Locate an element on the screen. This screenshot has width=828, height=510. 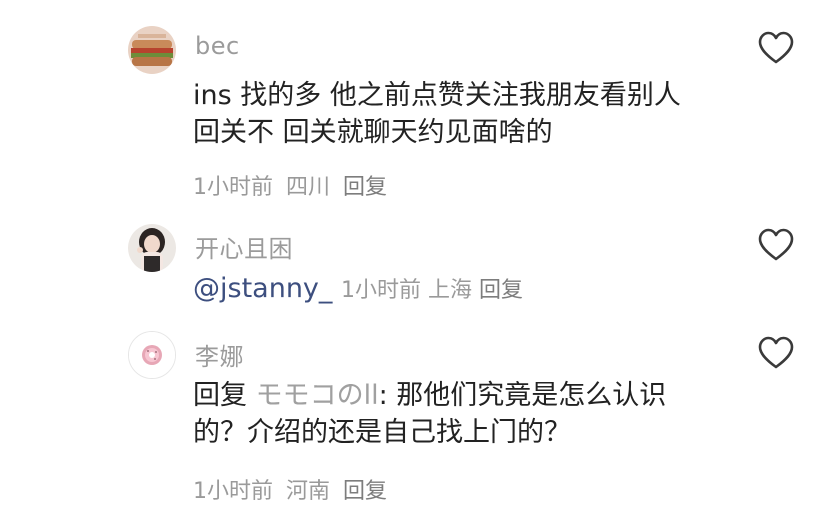
comment-meta: 1小时前 四川 回复 is located at coordinates (293, 185).